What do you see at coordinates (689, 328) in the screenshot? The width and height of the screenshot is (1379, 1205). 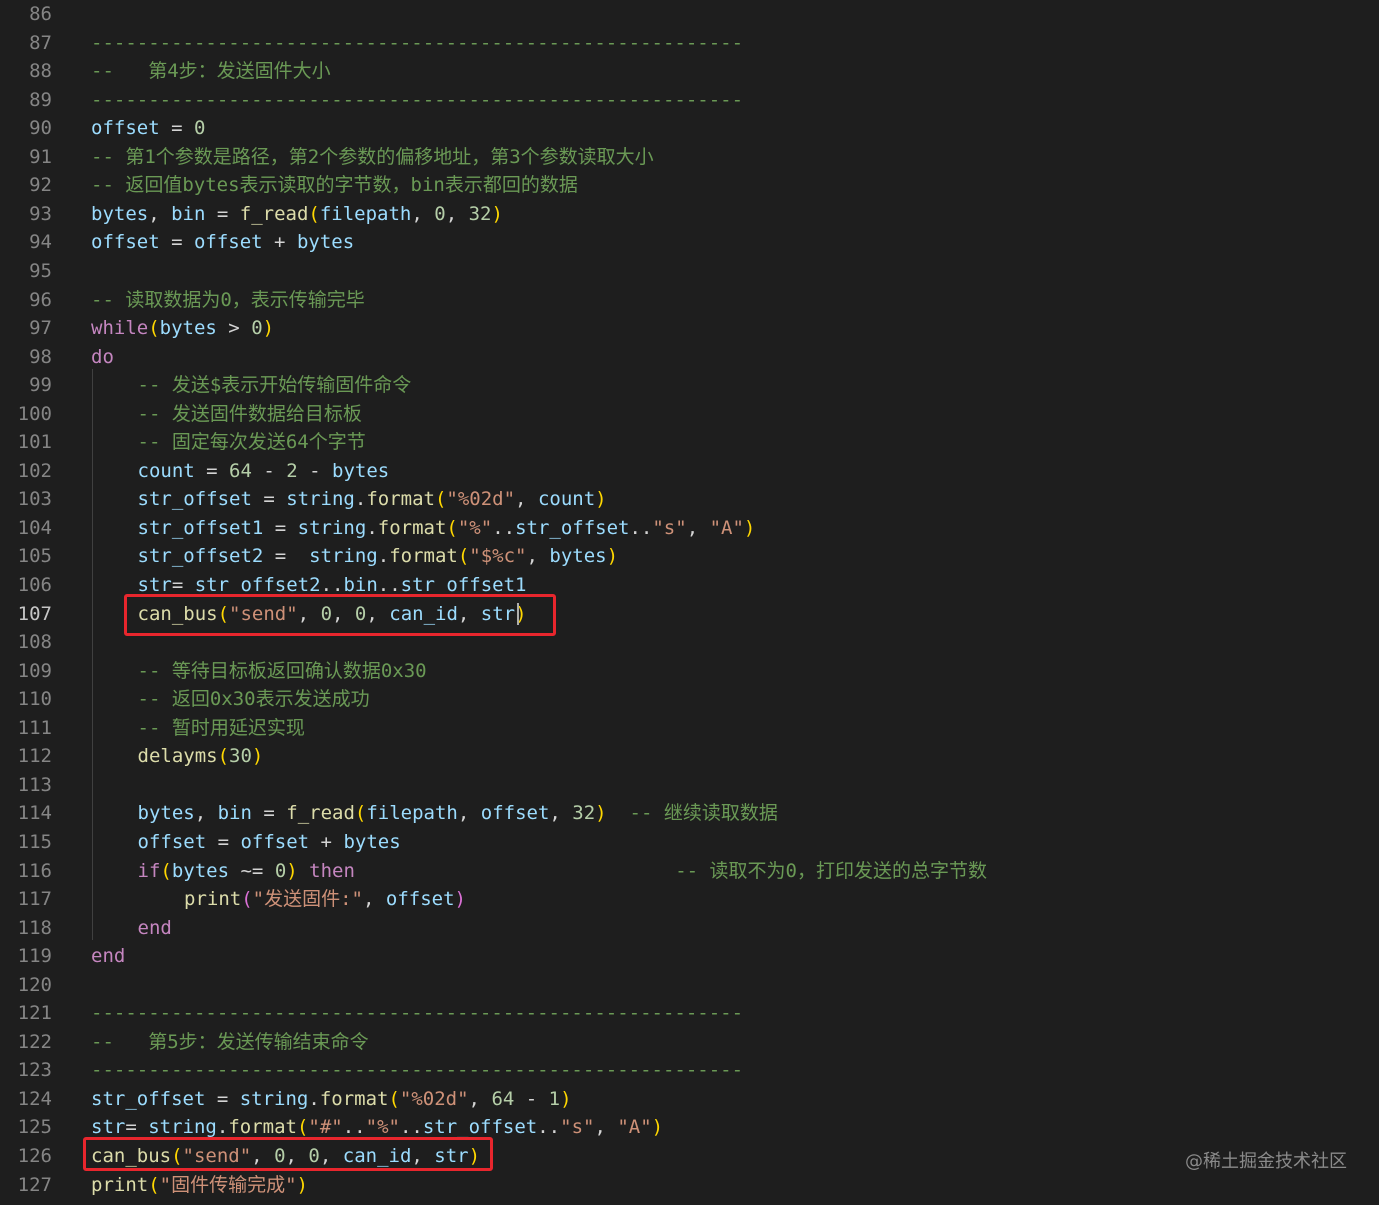 I see `code-line: 97 while(bytes > 0)` at bounding box center [689, 328].